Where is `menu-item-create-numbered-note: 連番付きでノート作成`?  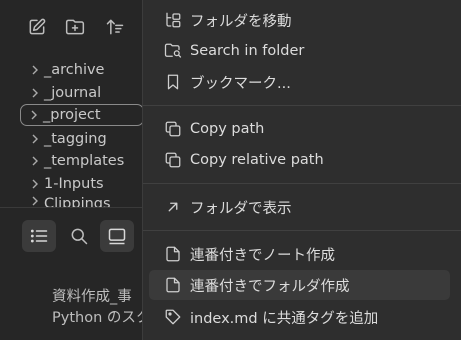 menu-item-create-numbered-note: 連番付きでノート作成 is located at coordinates (299, 254).